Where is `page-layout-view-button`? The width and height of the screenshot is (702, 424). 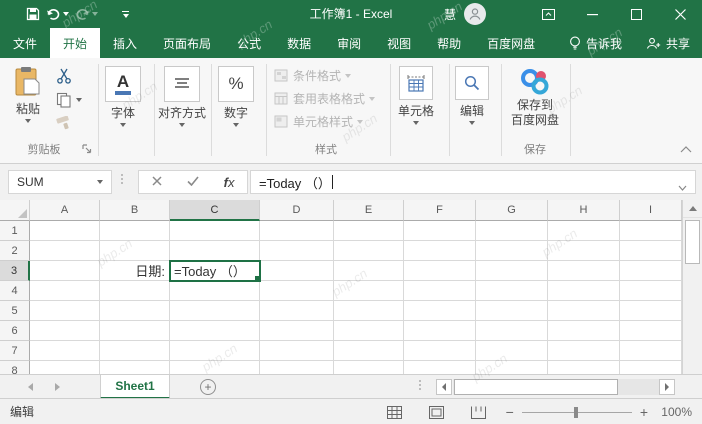 page-layout-view-button is located at coordinates (437, 411).